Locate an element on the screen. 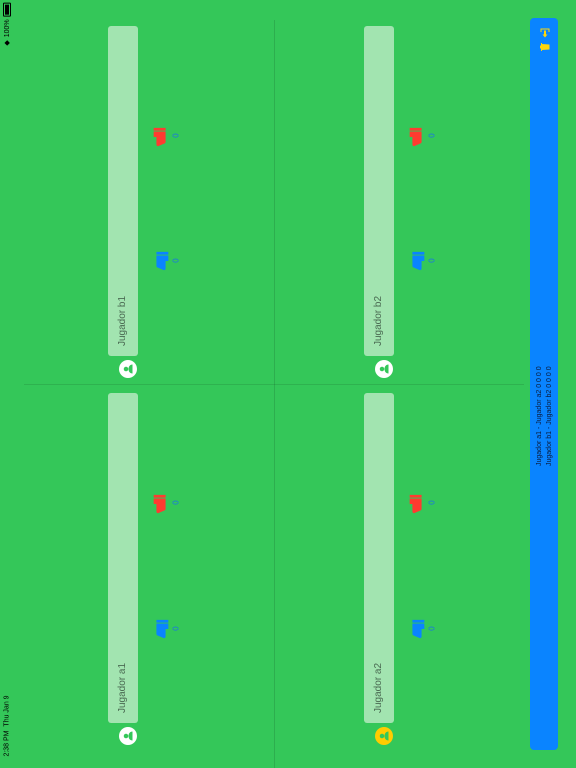 Image resolution: width=576 pixels, height=768 pixels. vertical-divider is located at coordinates (274, 394).